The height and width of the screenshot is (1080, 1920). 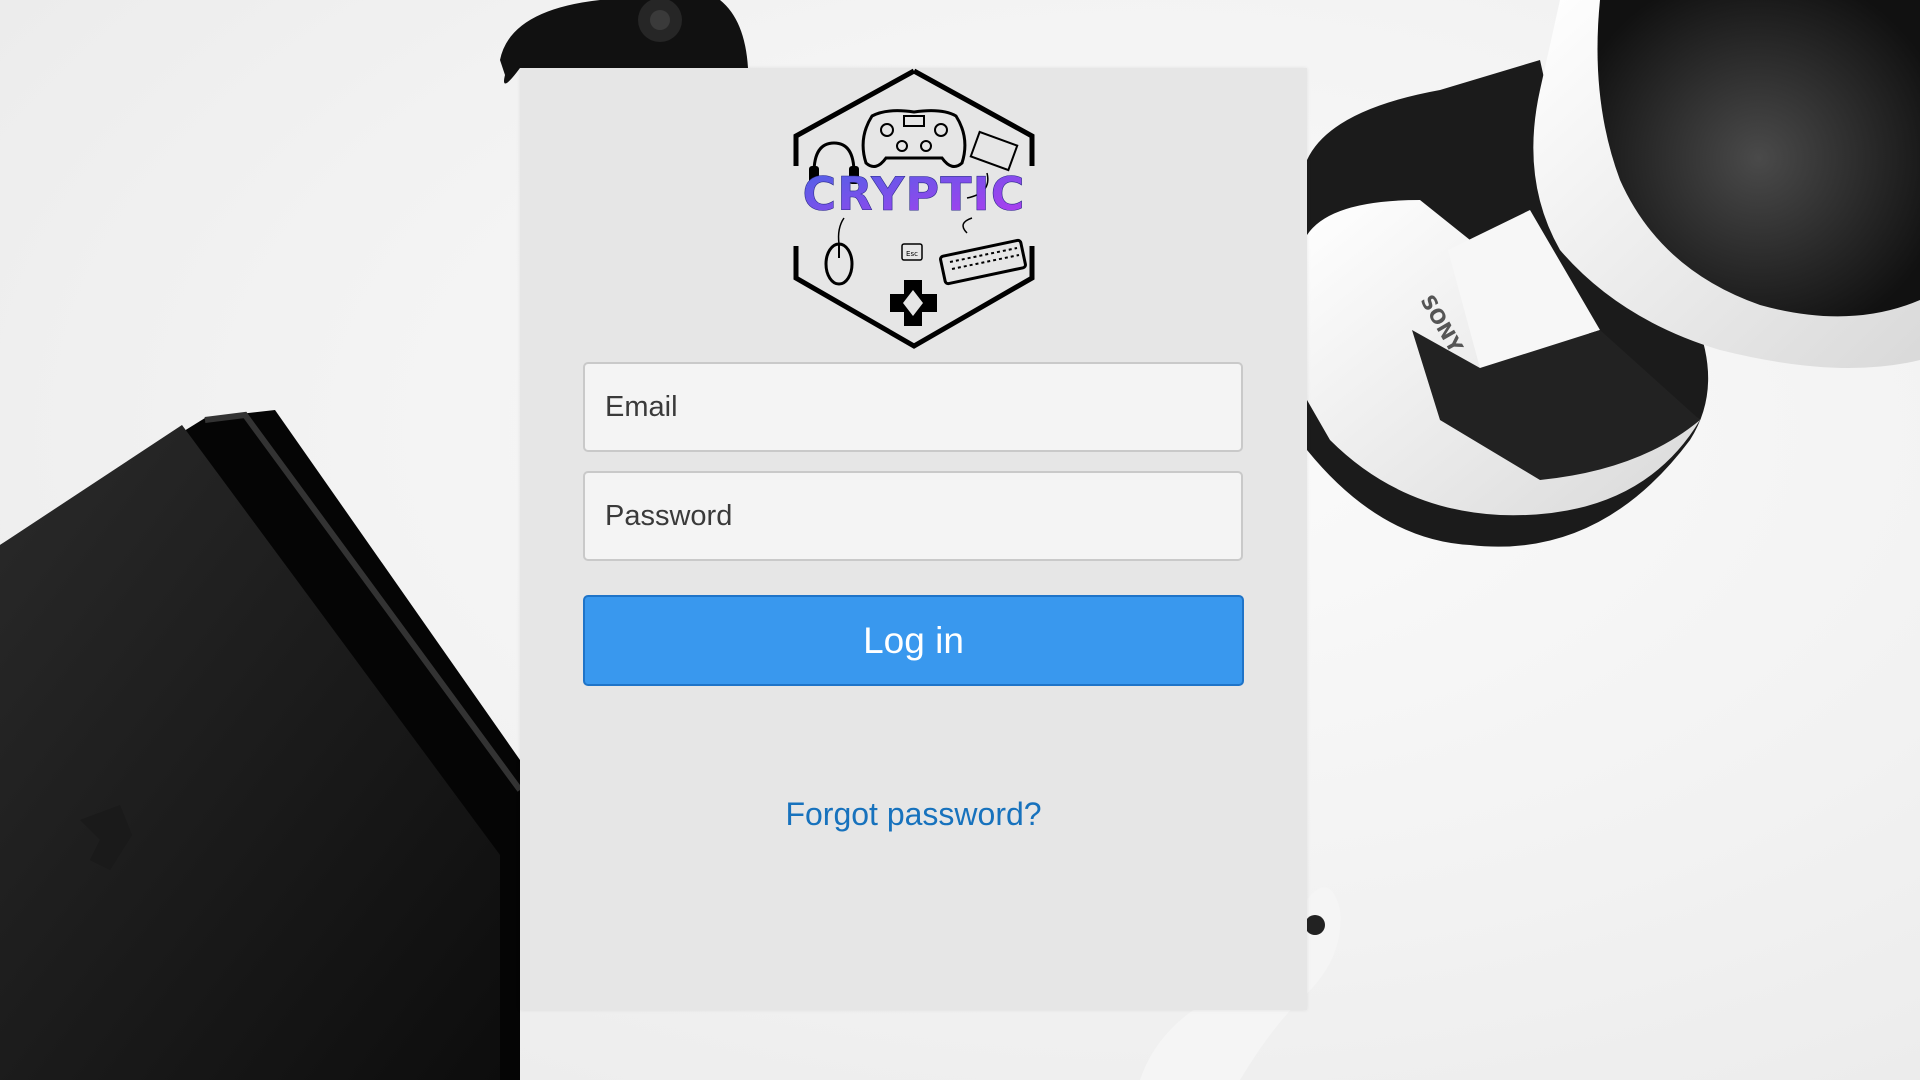 What do you see at coordinates (1442, 324) in the screenshot?
I see `headset-brand-label: SONY` at bounding box center [1442, 324].